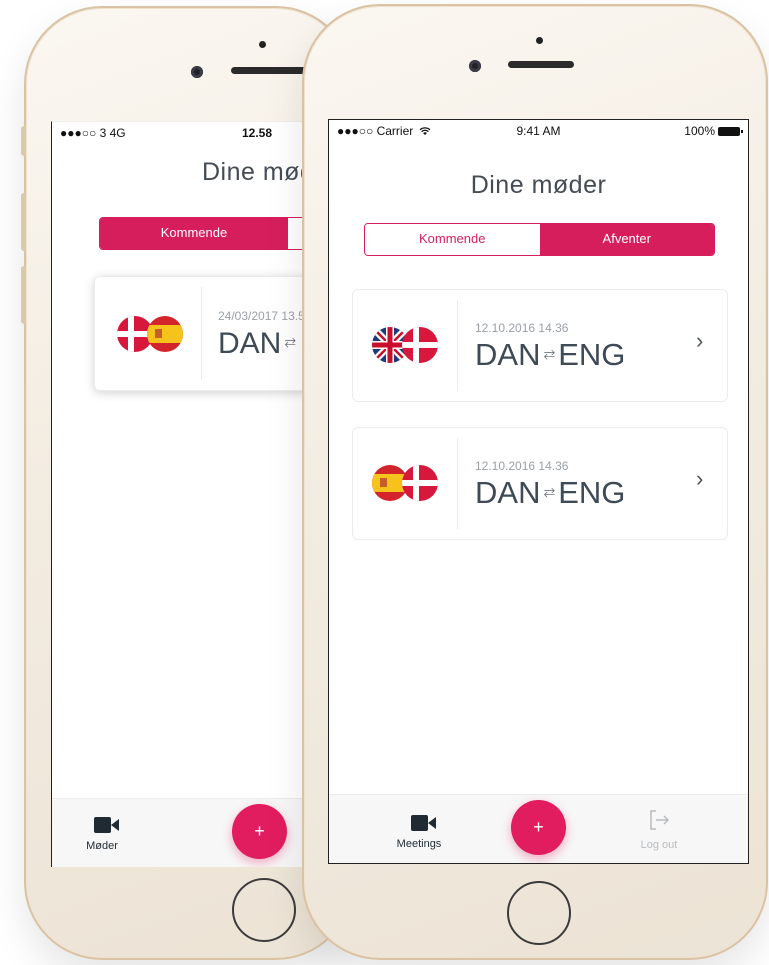 This screenshot has width=769, height=965. Describe the element at coordinates (192, 132) in the screenshot. I see `status-bar: ●●●○○ 3 4G 12.58` at that location.